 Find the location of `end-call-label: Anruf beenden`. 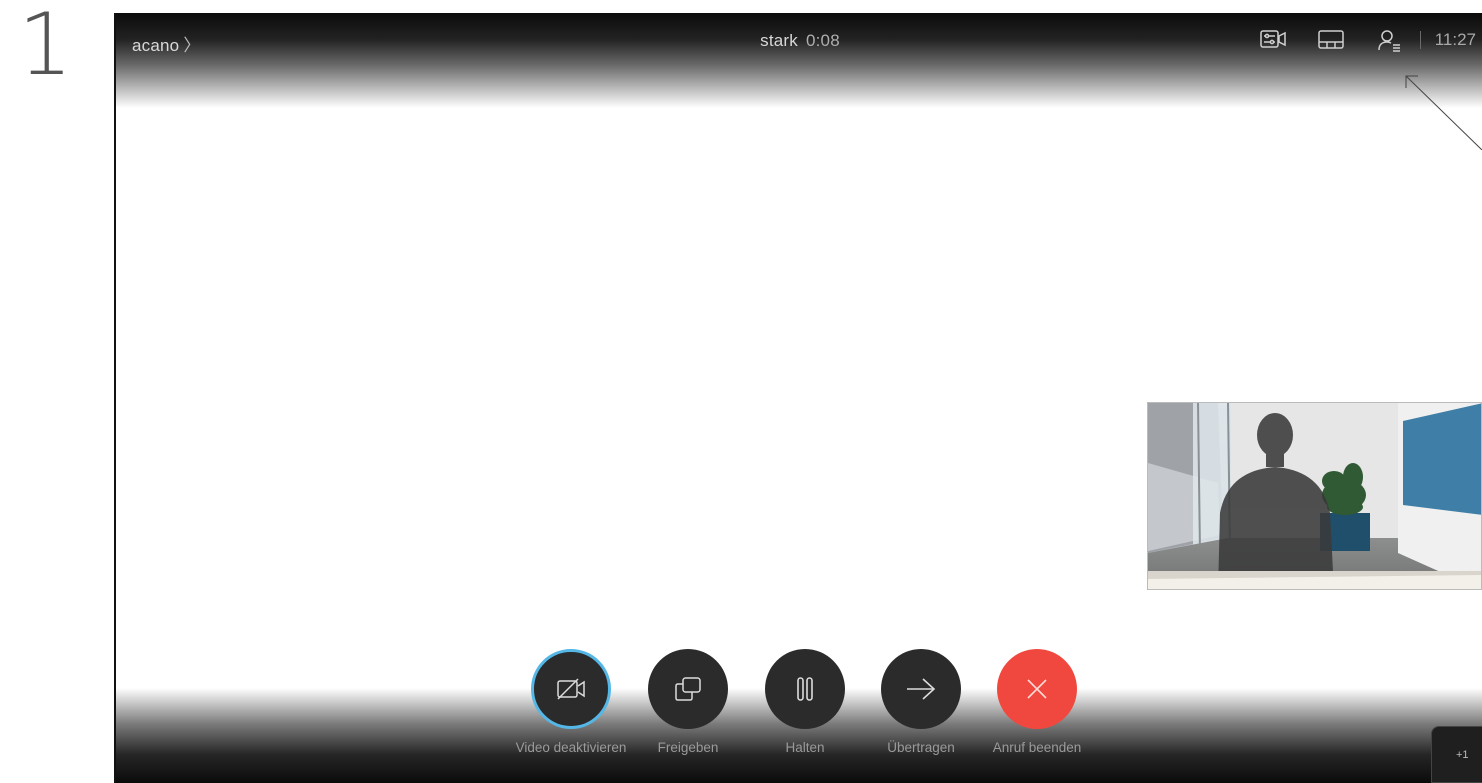

end-call-label: Anruf beenden is located at coordinates (1037, 747).